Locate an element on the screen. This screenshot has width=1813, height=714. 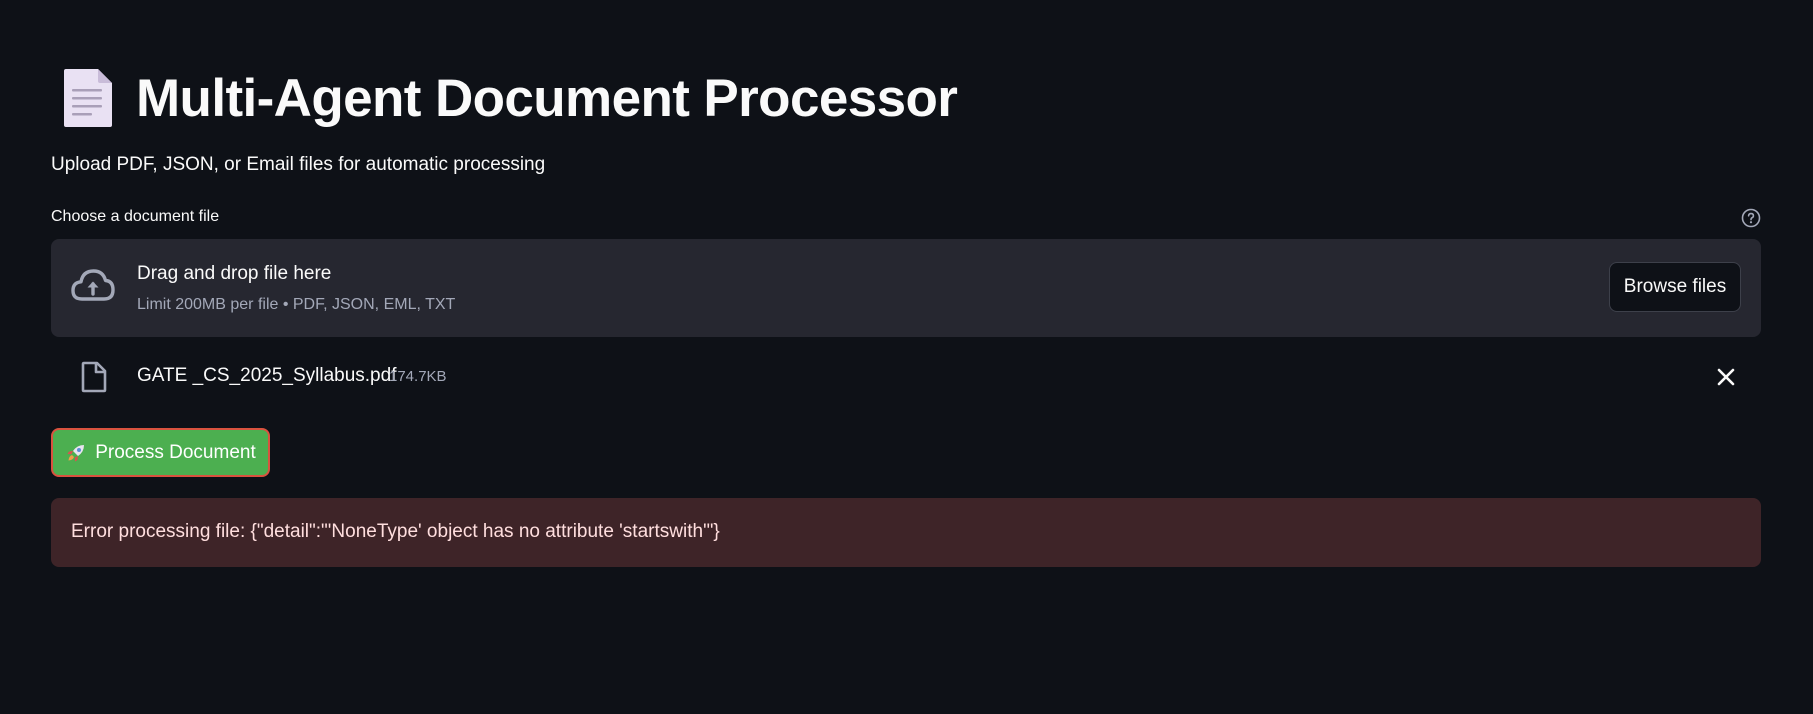
question-circle-icon is located at coordinates (1751, 218).